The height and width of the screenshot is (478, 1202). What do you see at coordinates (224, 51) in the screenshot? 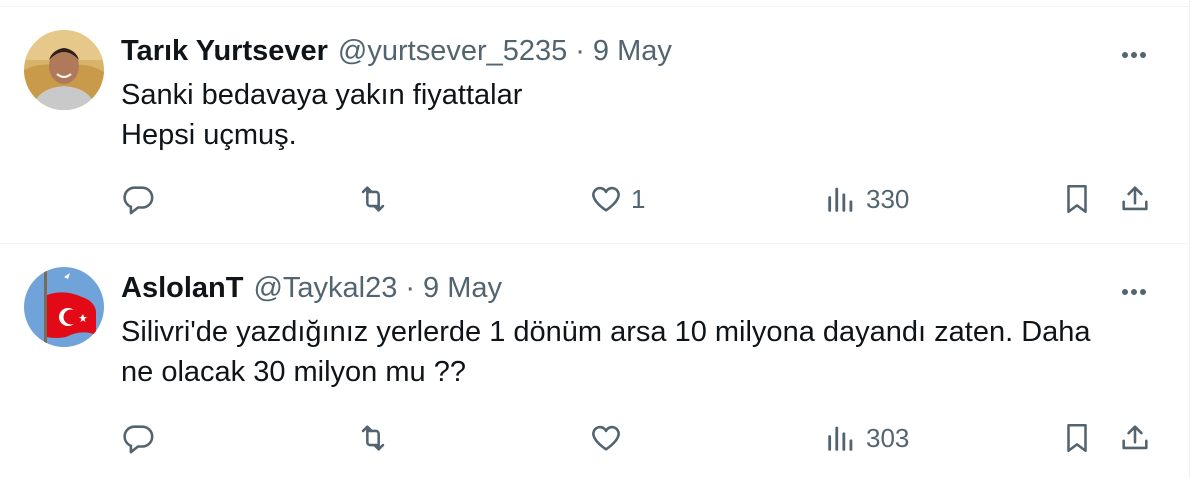
I see `author-name: Tarık Yurtsever` at bounding box center [224, 51].